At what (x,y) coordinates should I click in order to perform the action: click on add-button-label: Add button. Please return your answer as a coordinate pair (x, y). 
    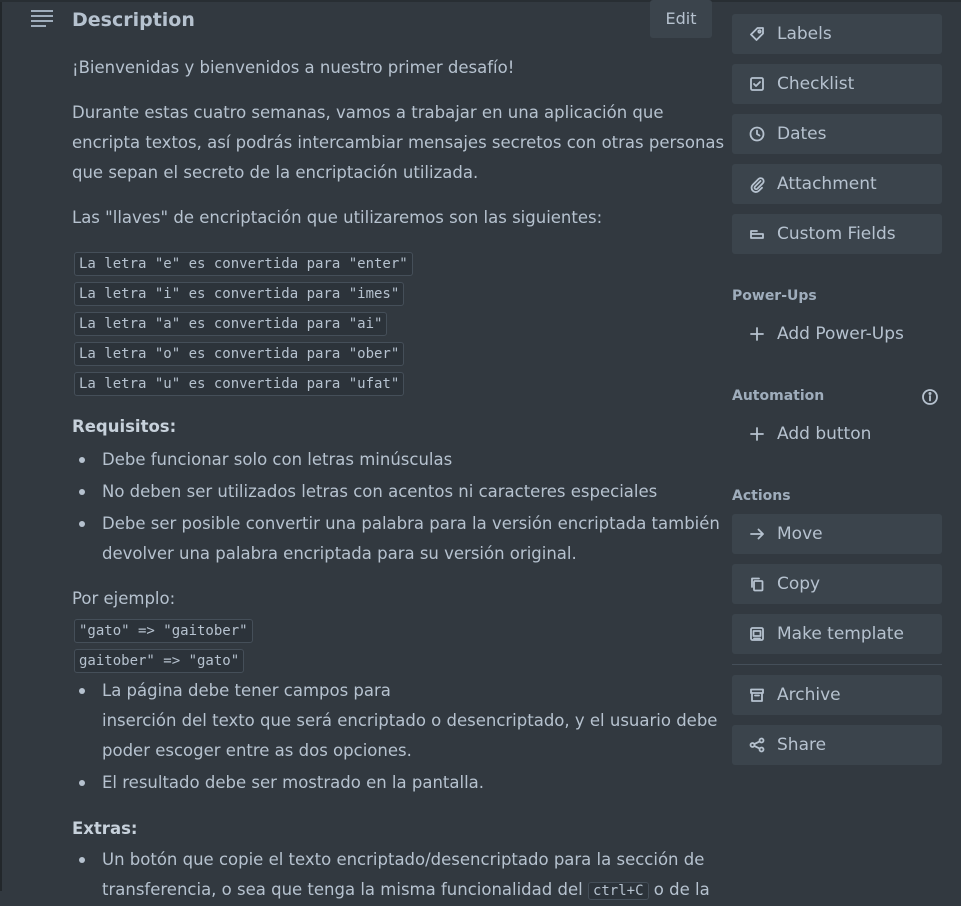
    Looking at the image, I should click on (824, 434).